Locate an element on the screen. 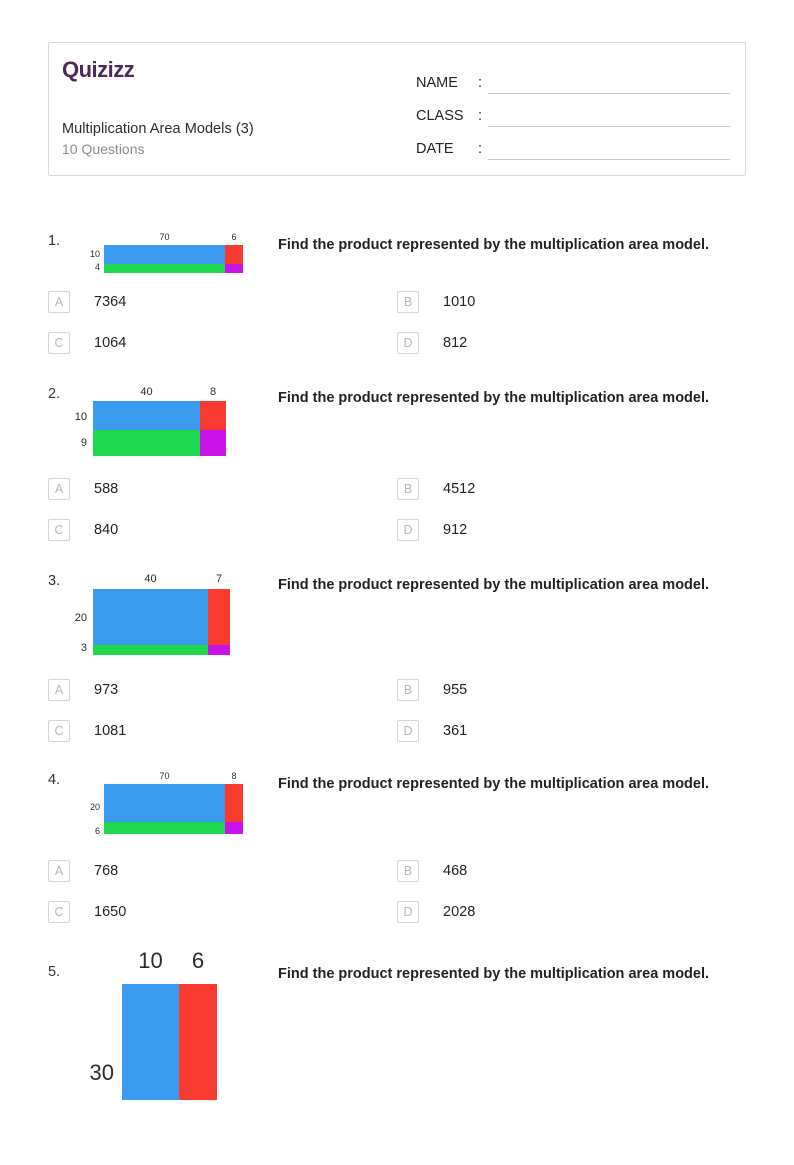 The image size is (794, 1165). model-top-left-label: 40 is located at coordinates (146, 392).